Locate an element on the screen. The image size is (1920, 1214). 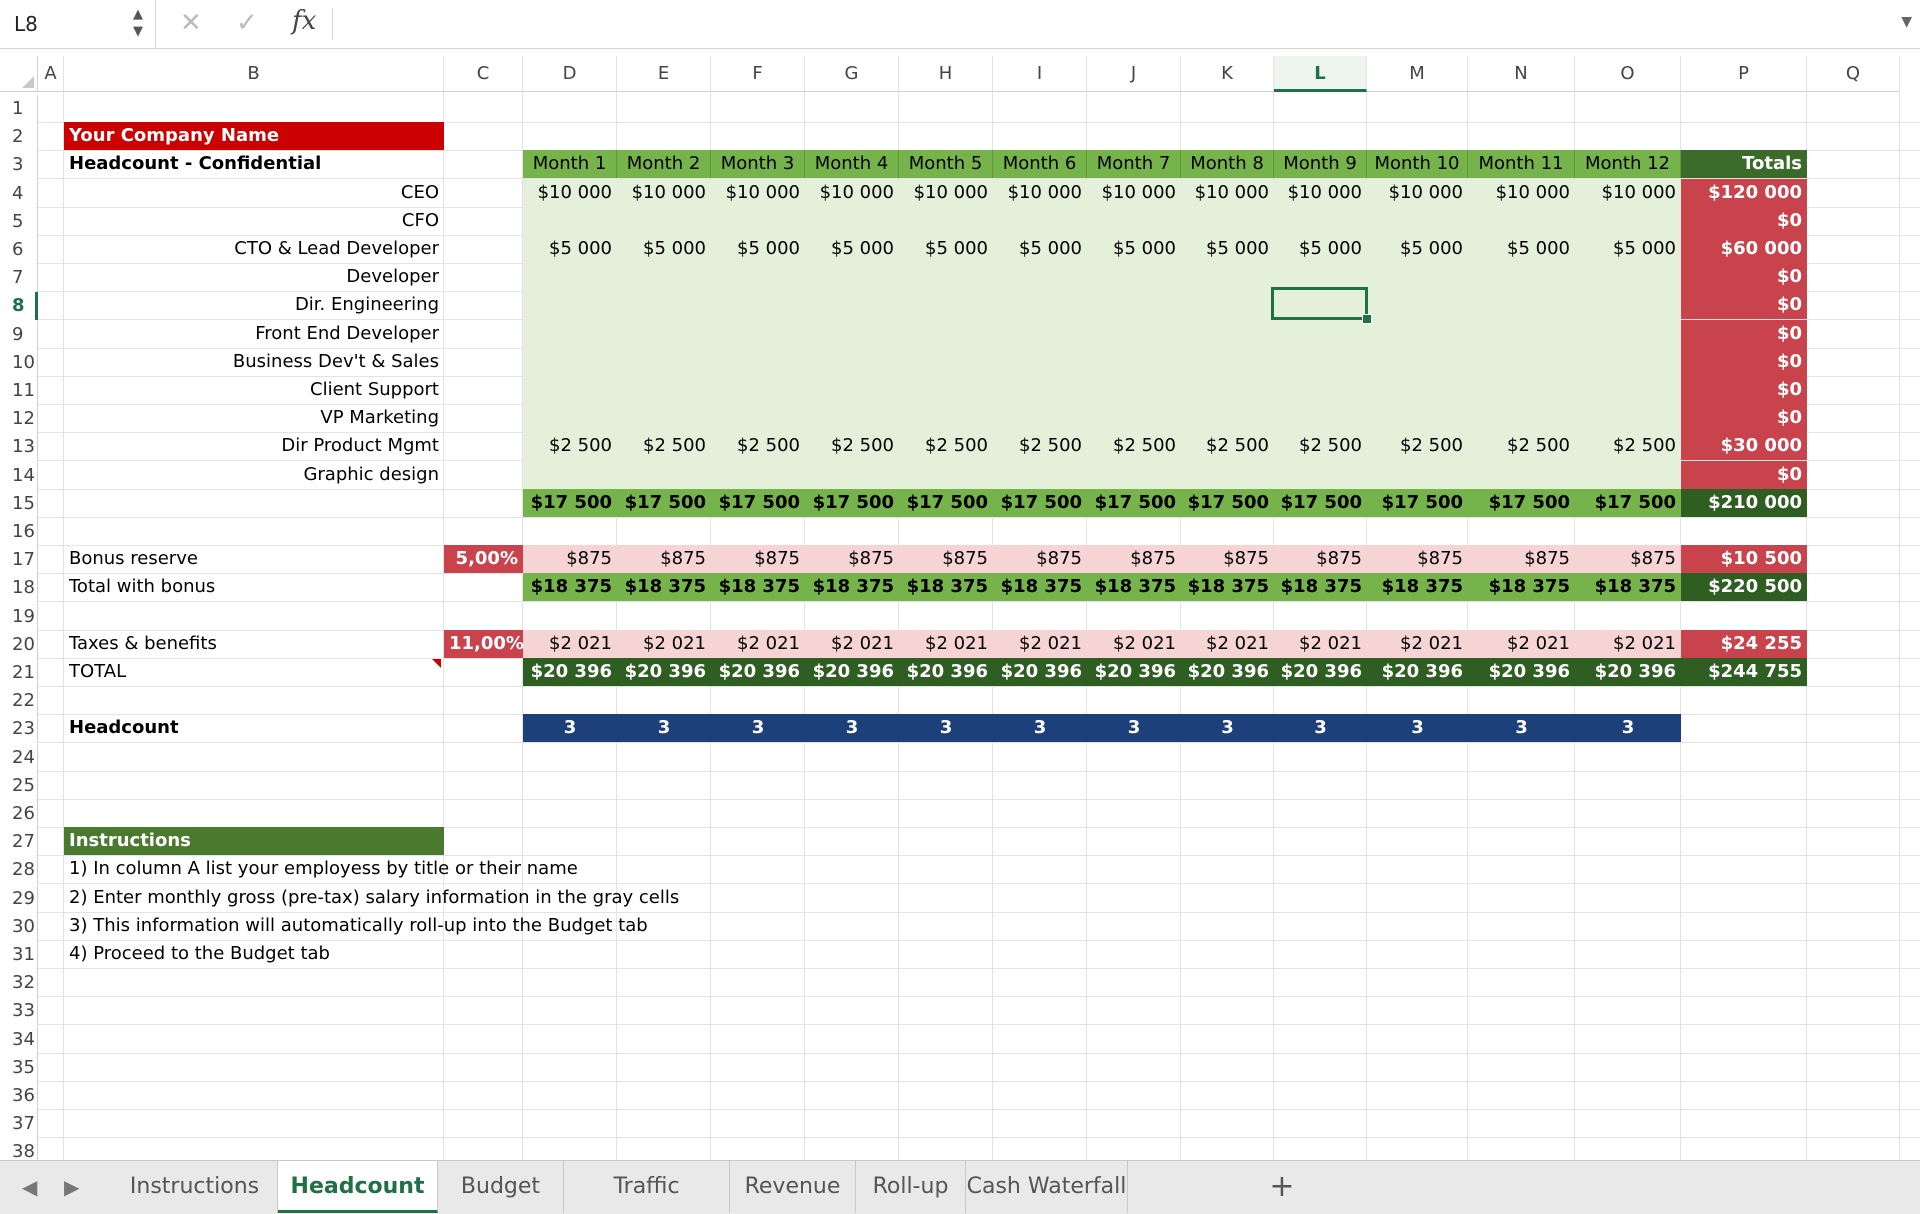
selected-cell-outline is located at coordinates (1319, 303).